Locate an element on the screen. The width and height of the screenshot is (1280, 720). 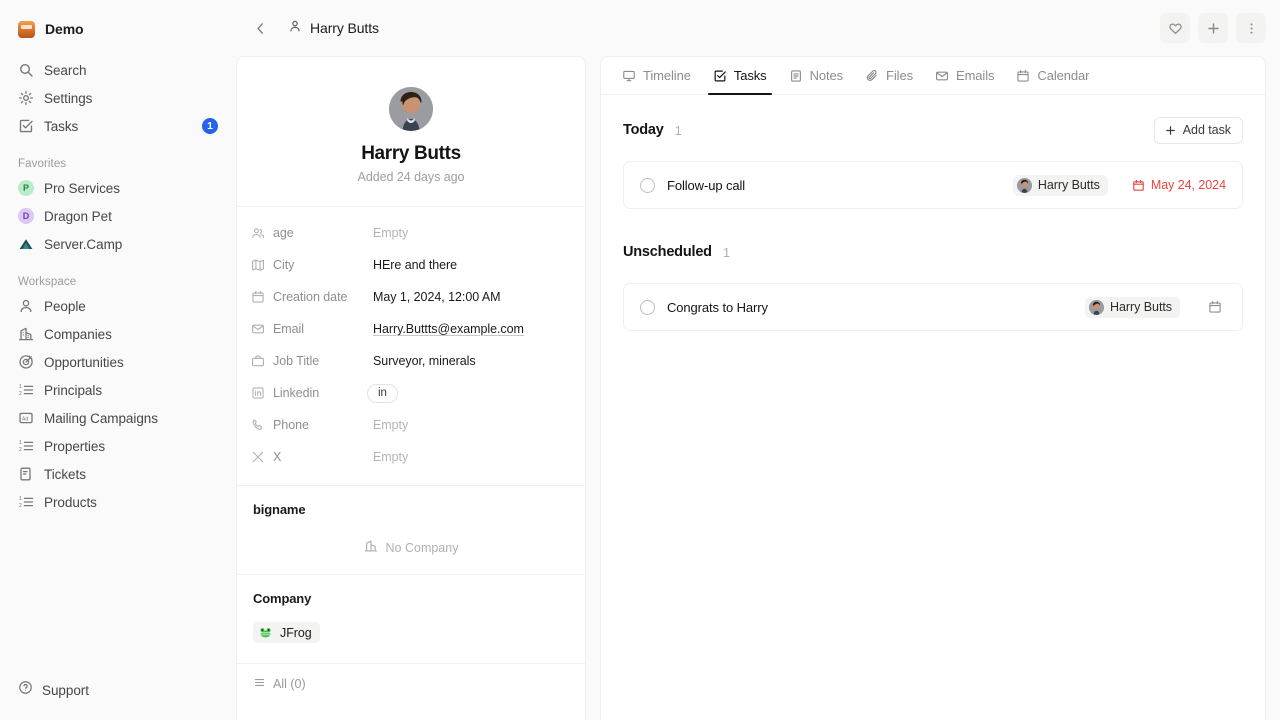
sidebar-item-mailing-campaigns: Ad Mailing Campaigns is located at coordinates (118, 418).